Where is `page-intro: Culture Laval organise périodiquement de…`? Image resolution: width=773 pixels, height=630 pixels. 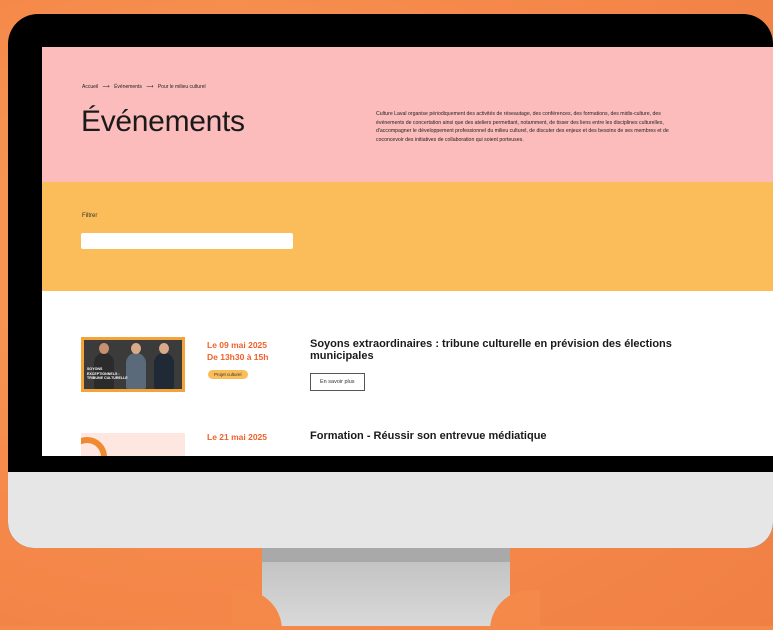
page-intro: Culture Laval organise périodiquement de… is located at coordinates (522, 127).